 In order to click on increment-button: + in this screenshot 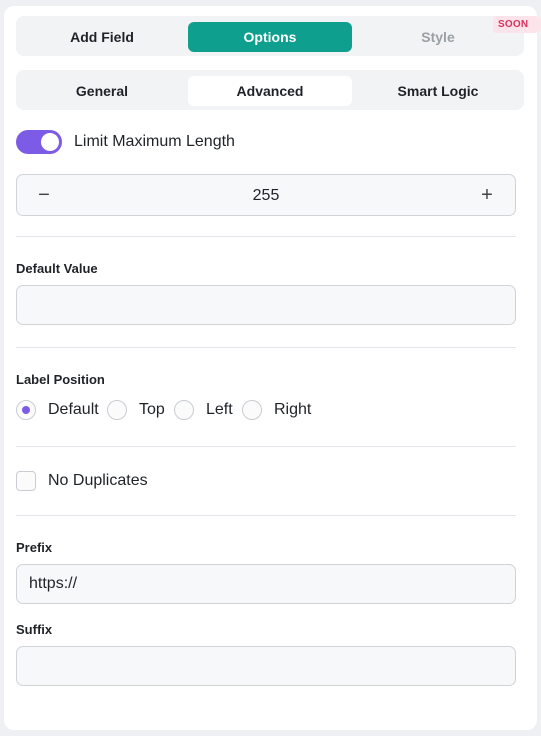, I will do `click(487, 195)`.